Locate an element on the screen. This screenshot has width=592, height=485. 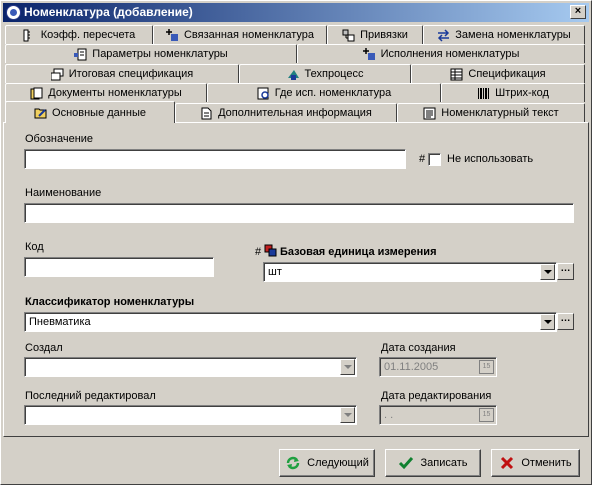
not-use-label: Не использовать is located at coordinates (490, 159).